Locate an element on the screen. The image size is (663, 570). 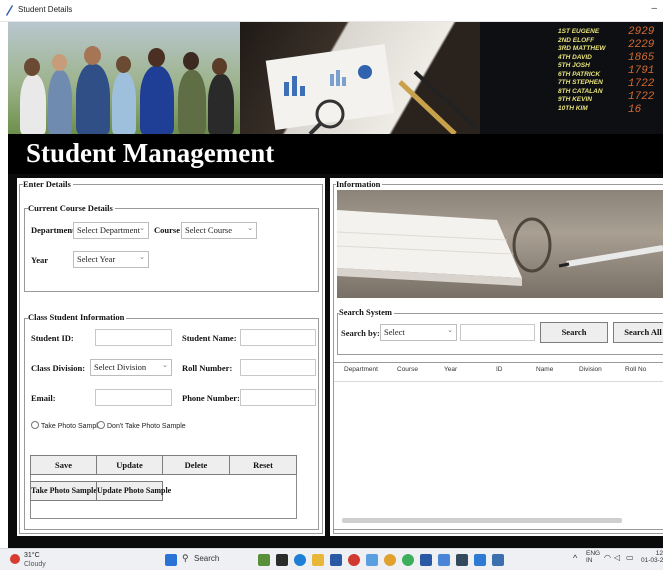
search-by-select-value: Select is located at coordinates (394, 332).